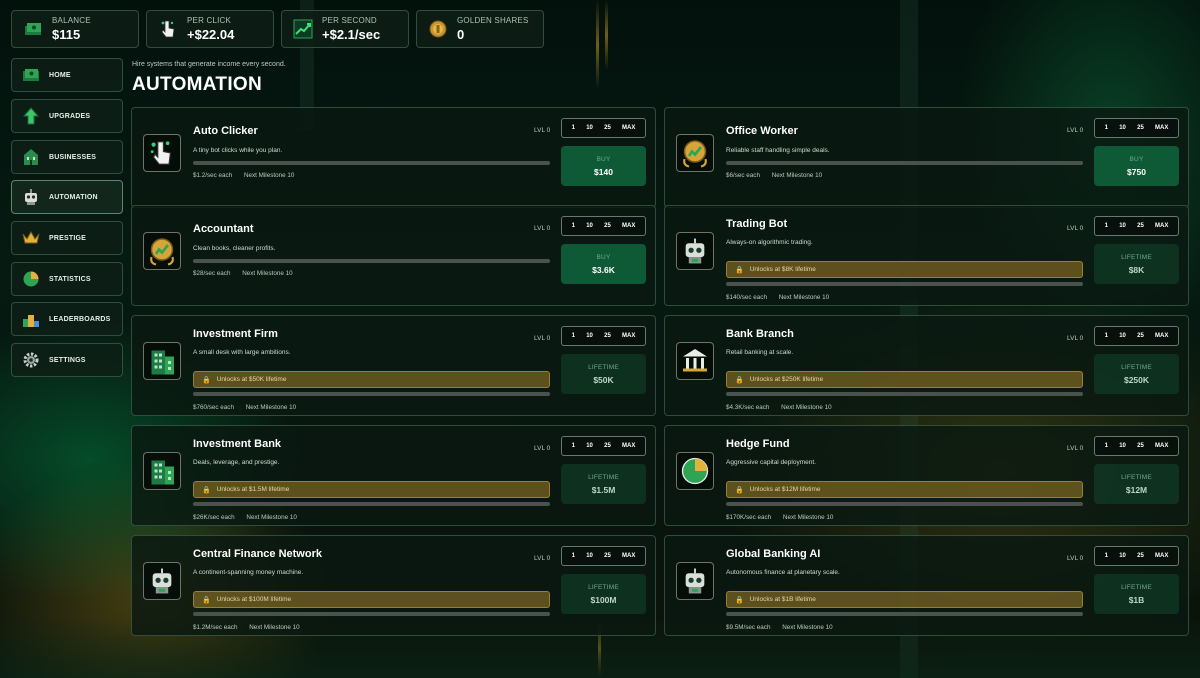 The image size is (1200, 678). Describe the element at coordinates (349, 20) in the screenshot. I see `stat-label: PER SECOND` at that location.